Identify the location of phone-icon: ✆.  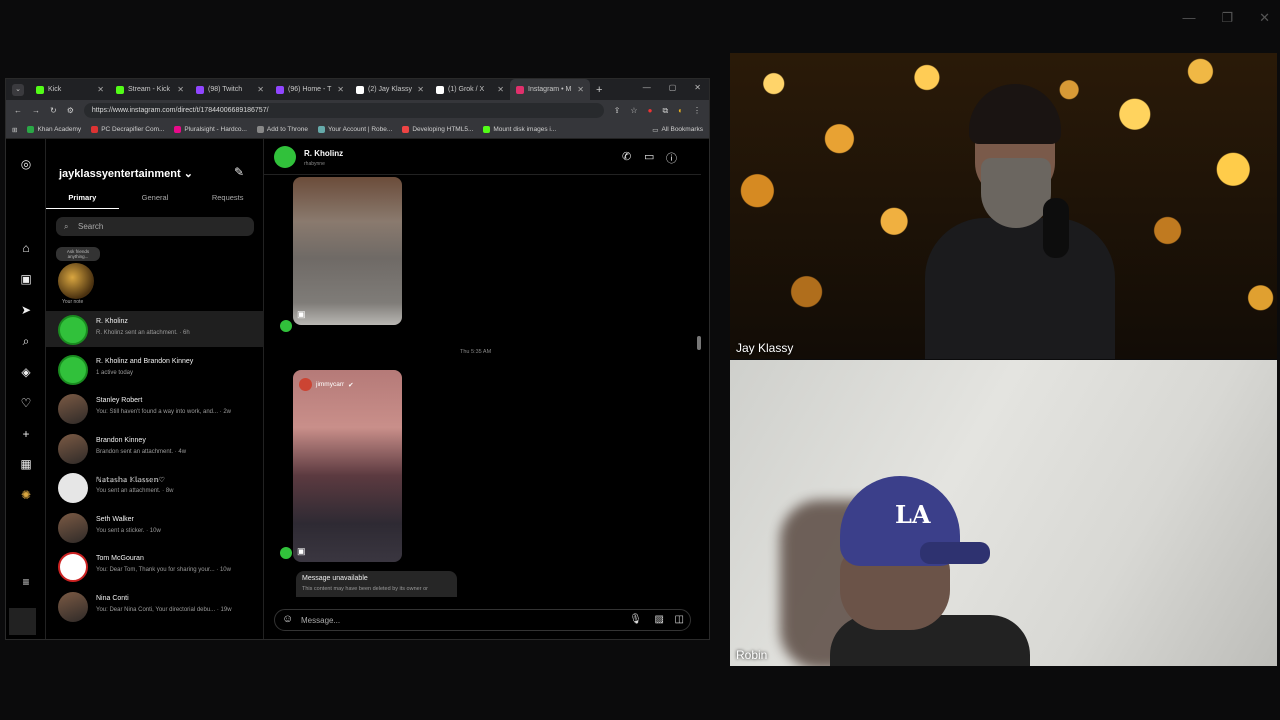
(626, 156).